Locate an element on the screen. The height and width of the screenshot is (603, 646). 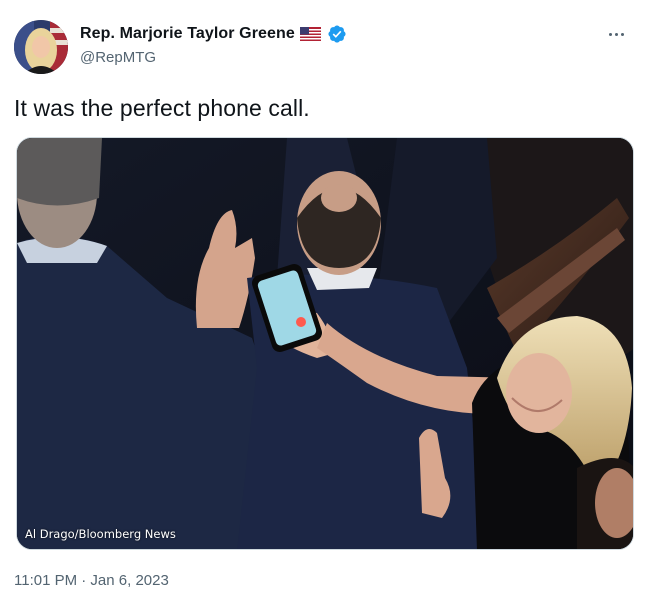
us-flag-icon is located at coordinates (310, 34).